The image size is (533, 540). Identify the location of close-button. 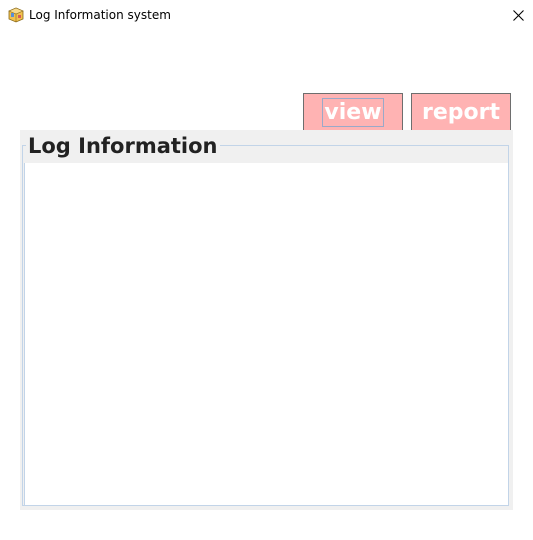
(518, 15).